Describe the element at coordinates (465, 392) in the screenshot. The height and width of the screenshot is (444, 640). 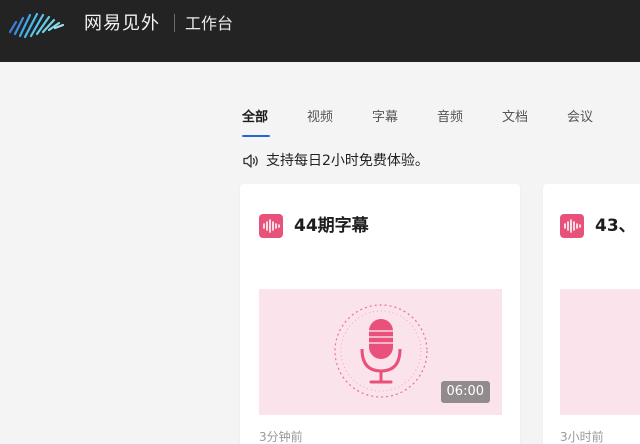
I see `duration-badge: 06:00` at that location.